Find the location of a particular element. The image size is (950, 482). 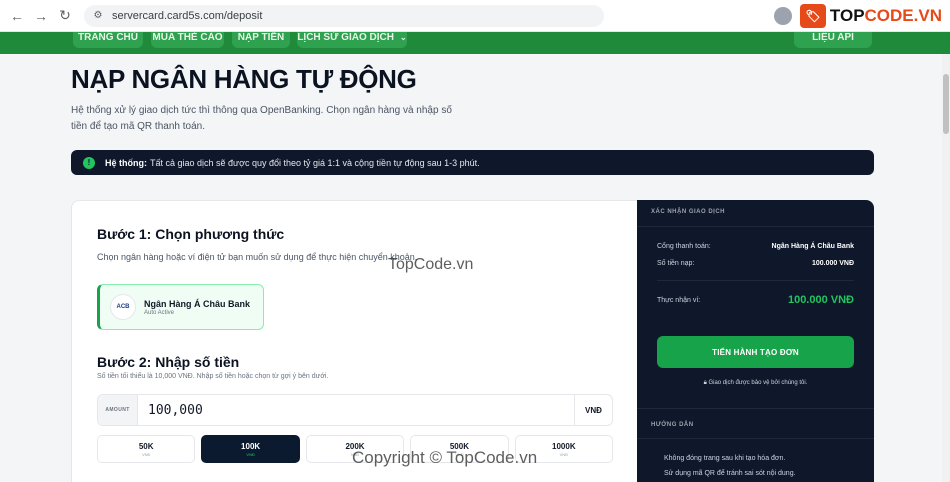

brand-mark-icon: 🏷 is located at coordinates (812, 16).